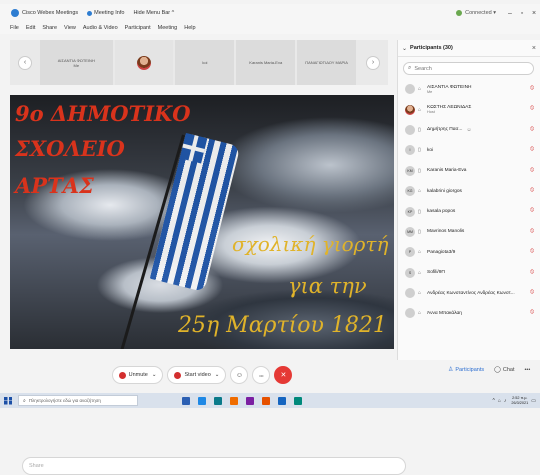  I want to click on participant-row: S ⌂ Sofili/9Π ⦸, so click(469, 273).